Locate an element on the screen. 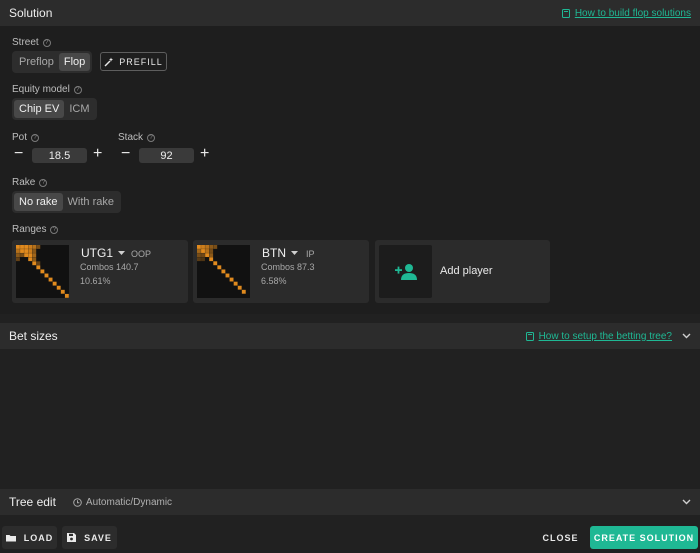 The image size is (700, 553). street-label: Street ? is located at coordinates (31, 42).